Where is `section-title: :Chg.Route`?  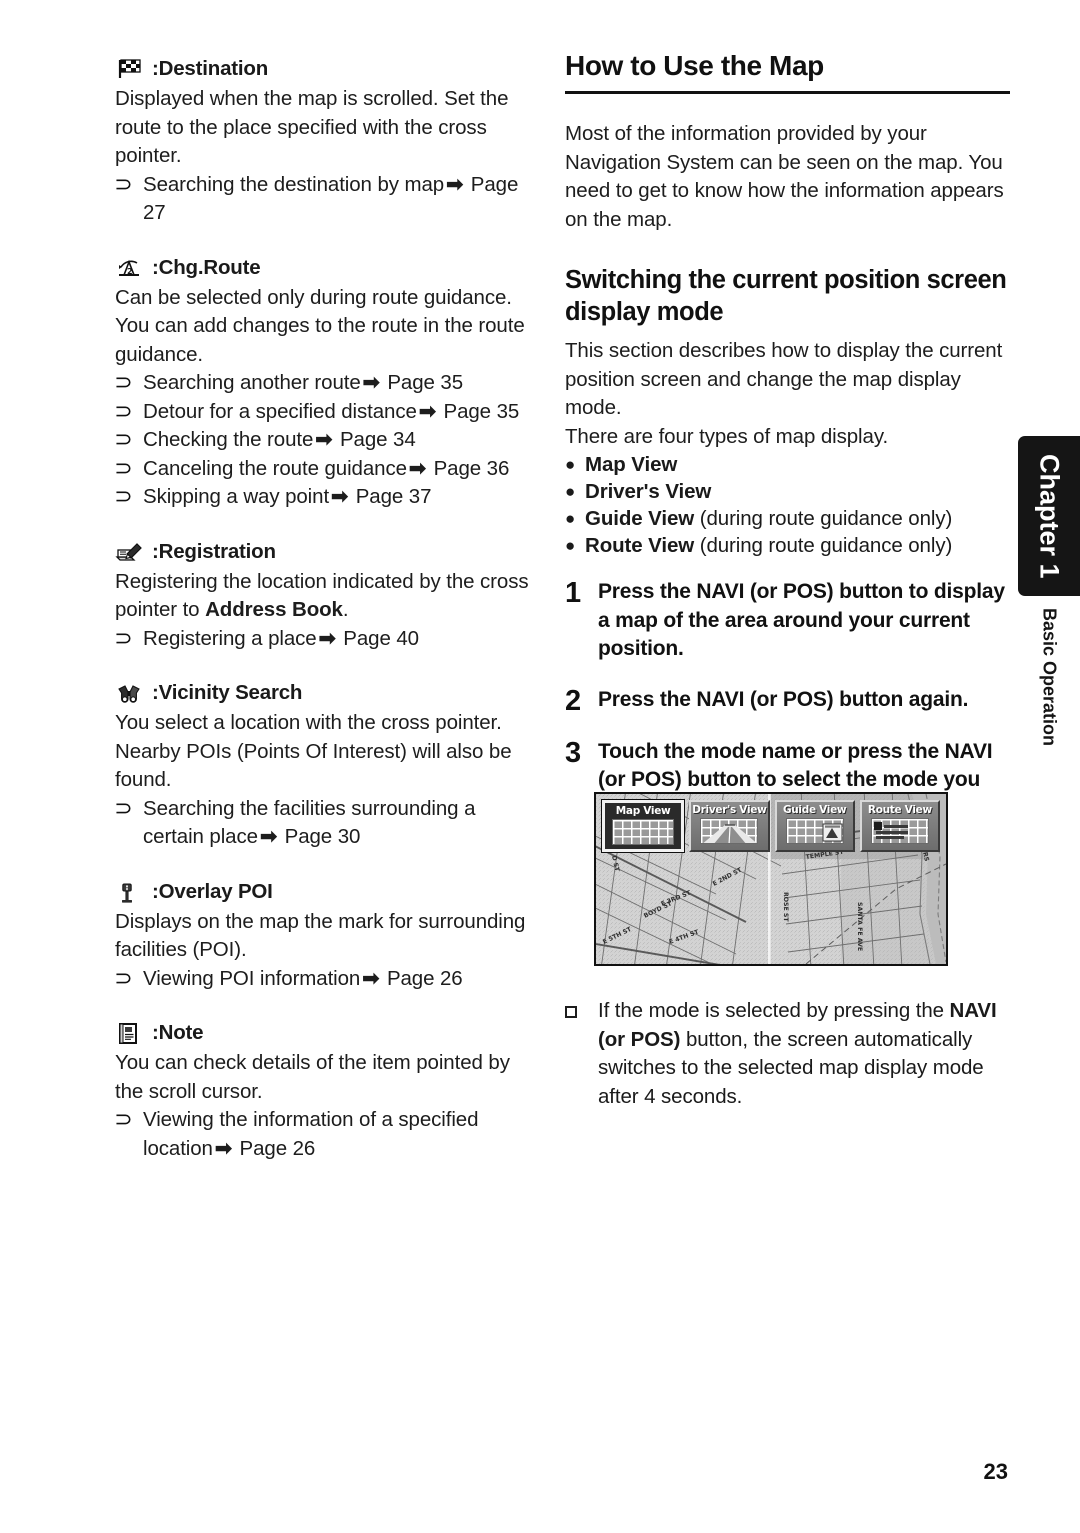
section-title: :Chg.Route is located at coordinates (206, 267).